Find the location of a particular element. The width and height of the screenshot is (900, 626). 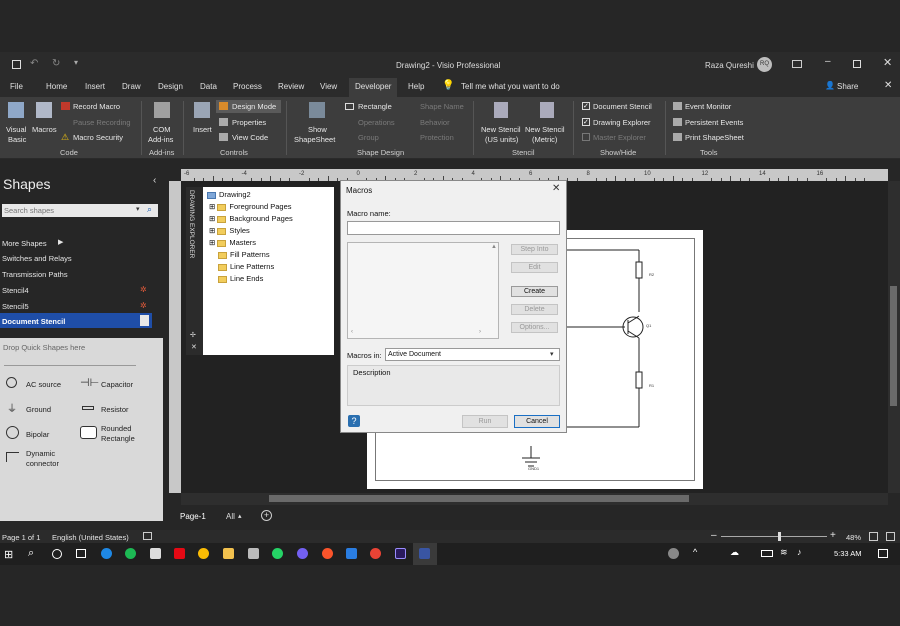

shape-name-button: Shape Name is located at coordinates (442, 106).